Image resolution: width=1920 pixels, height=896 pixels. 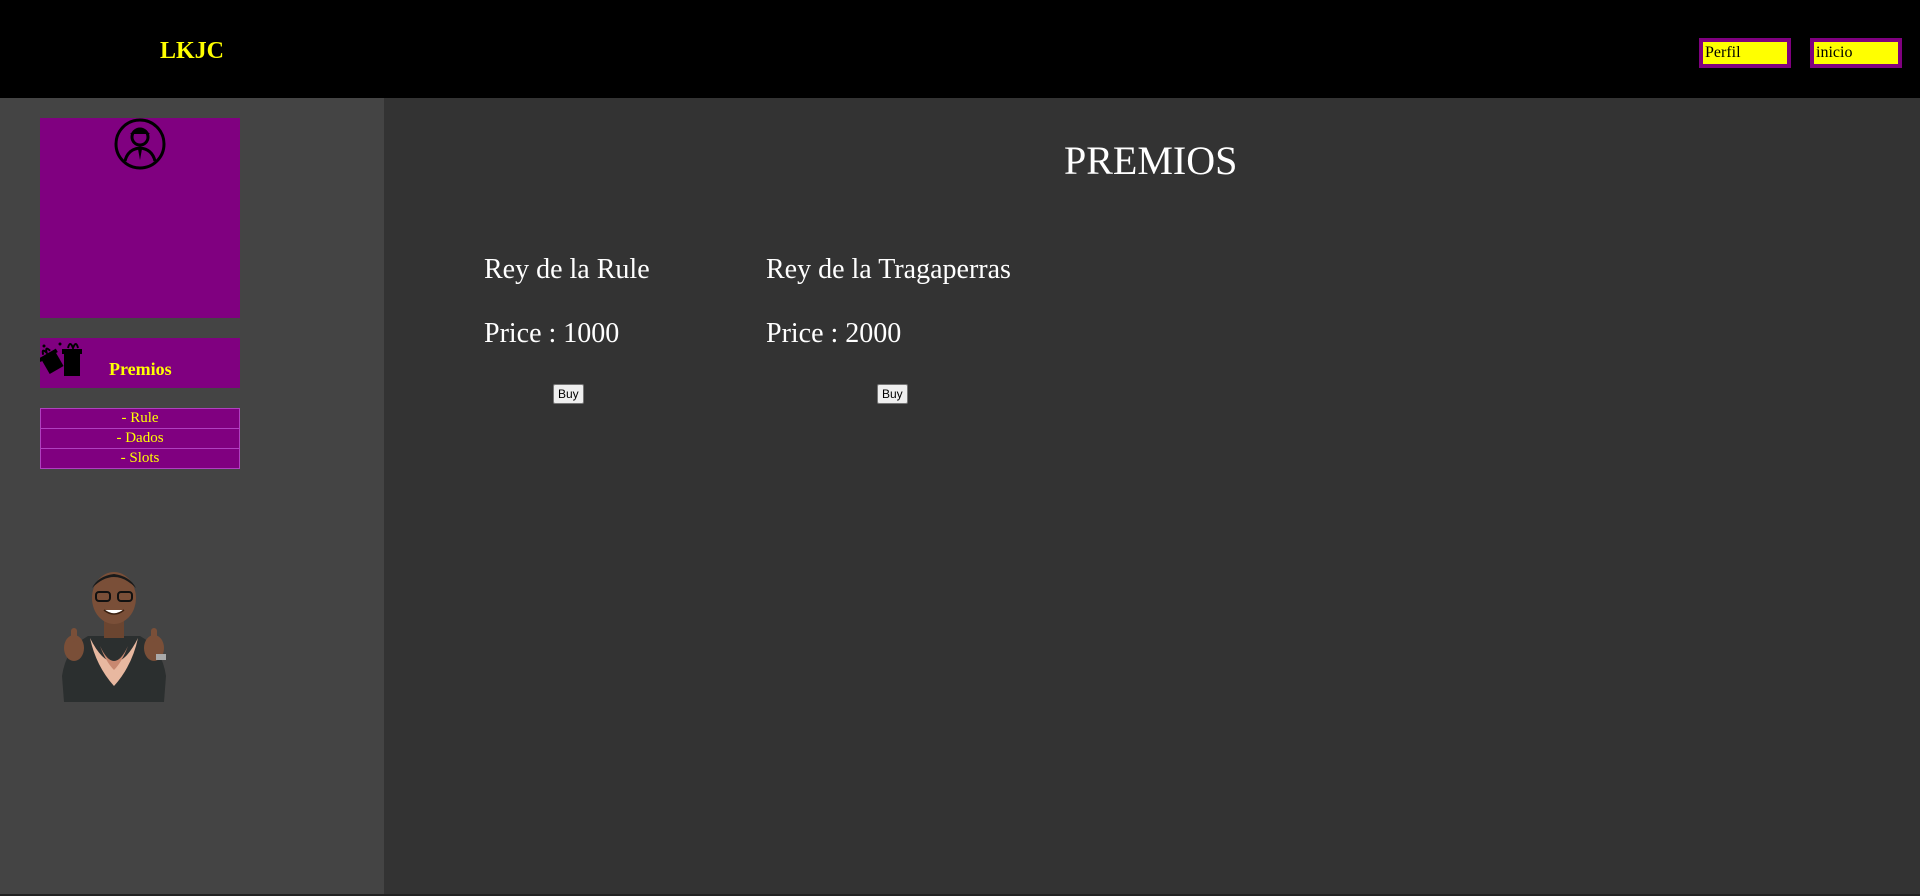 I want to click on prize-price: Price : 1000, so click(x=552, y=333).